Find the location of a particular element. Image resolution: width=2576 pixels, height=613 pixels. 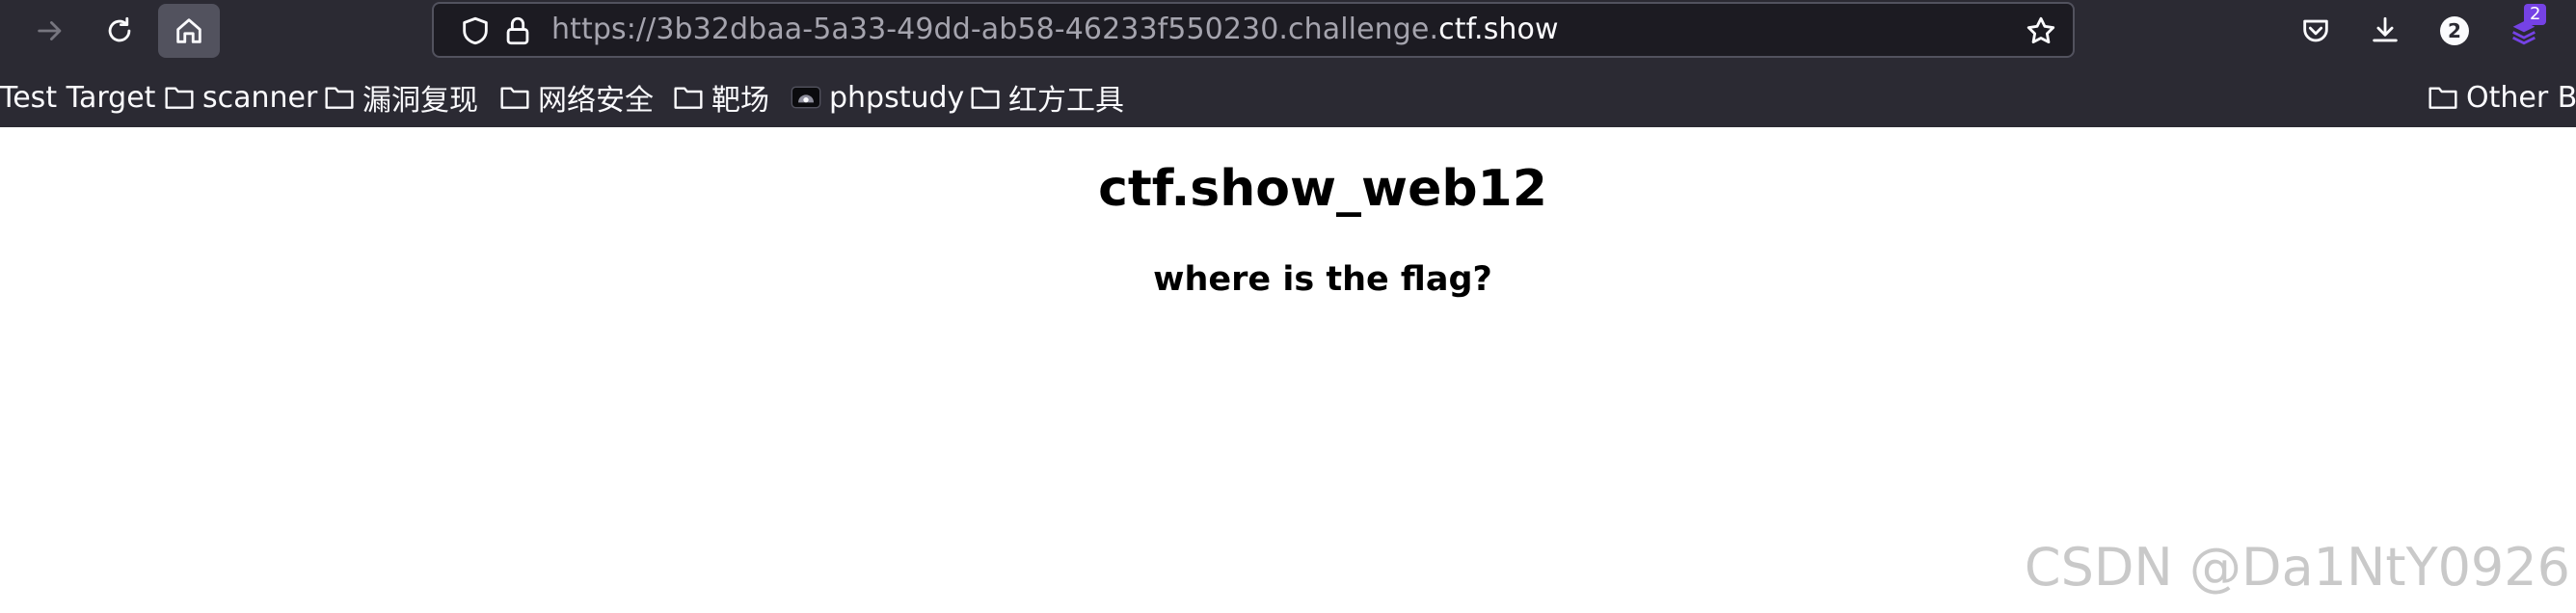

bookmark-range: 靶场 is located at coordinates (721, 97).